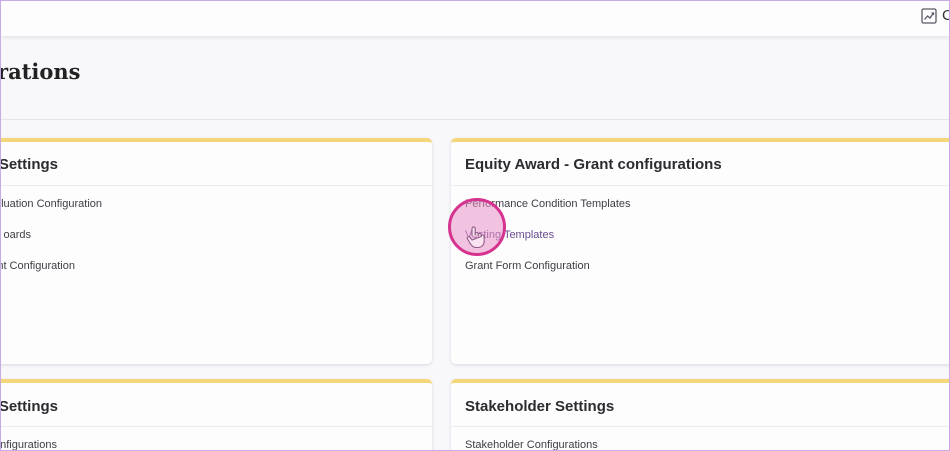 This screenshot has width=950, height=451. Describe the element at coordinates (29, 164) in the screenshot. I see `card-title: l Settings` at that location.